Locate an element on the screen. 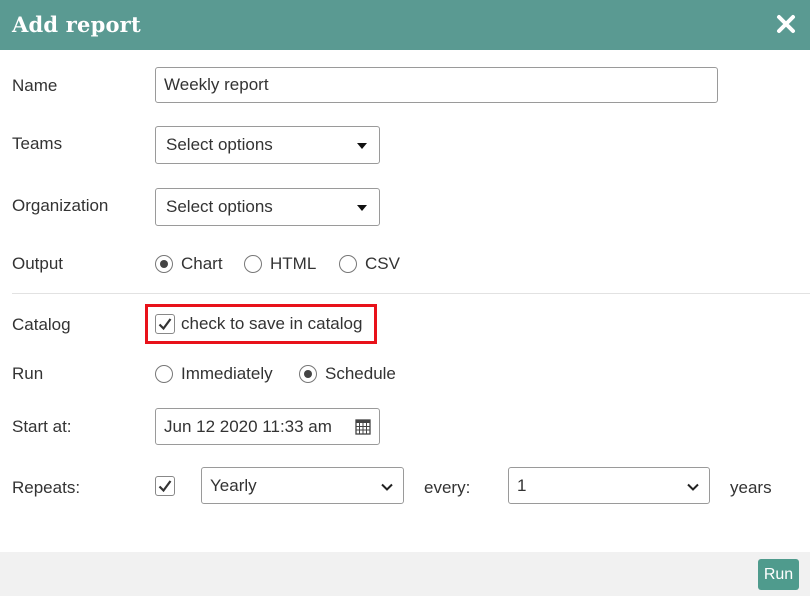 The height and width of the screenshot is (596, 810). output-csv-radio: CSV is located at coordinates (369, 264).